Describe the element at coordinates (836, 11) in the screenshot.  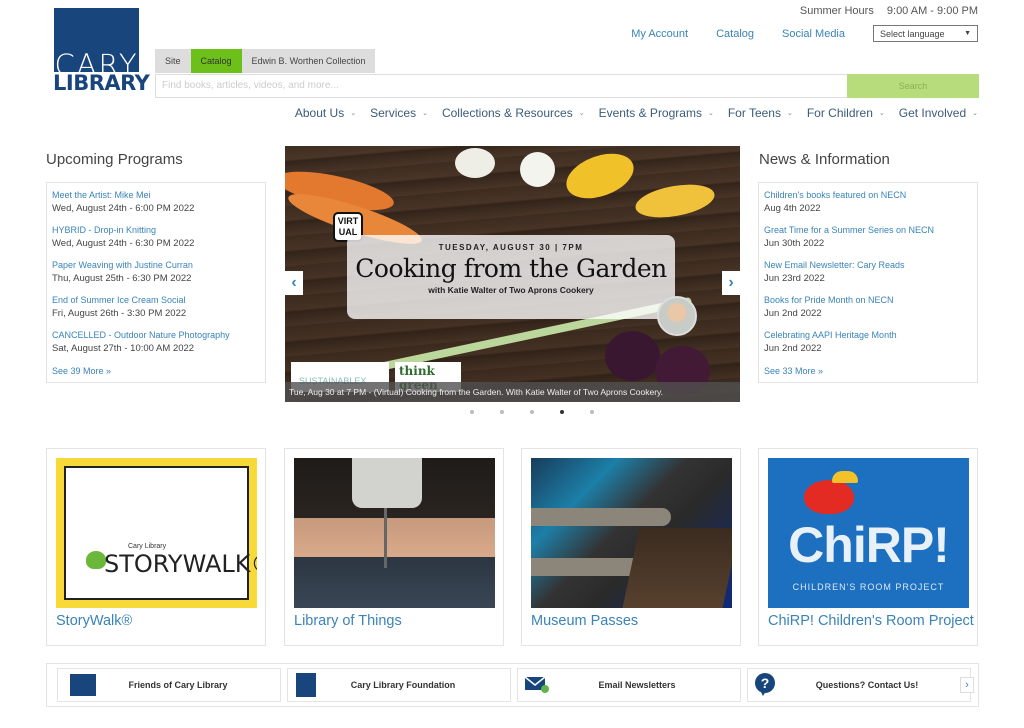
I see `hours-label: Summer Hours` at that location.